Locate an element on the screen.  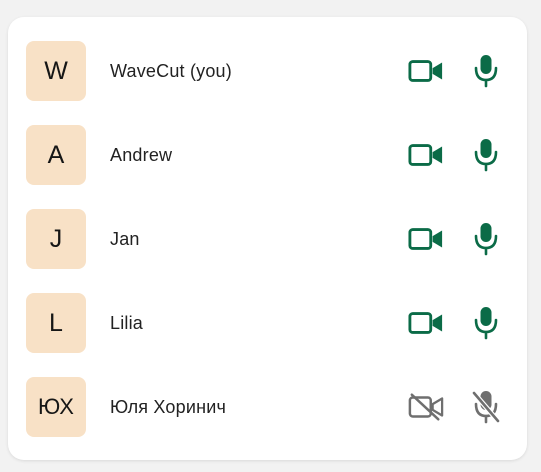
video-camera-off-icon is located at coordinates (426, 407).